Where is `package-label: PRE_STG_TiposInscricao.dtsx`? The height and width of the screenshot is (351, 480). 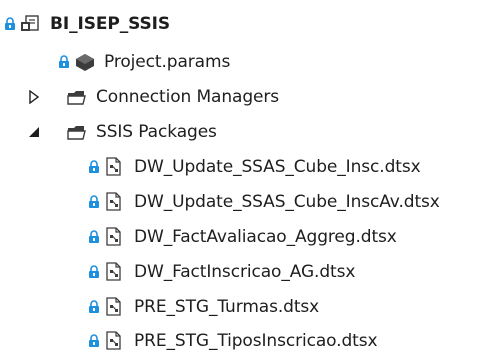
package-label: PRE_STG_TiposInscricao.dtsx is located at coordinates (256, 341).